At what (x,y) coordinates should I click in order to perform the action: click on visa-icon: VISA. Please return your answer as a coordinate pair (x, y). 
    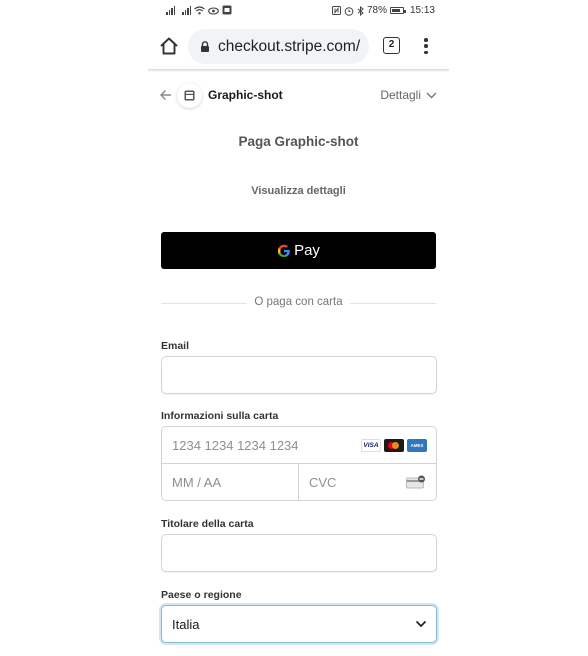
    Looking at the image, I should click on (371, 445).